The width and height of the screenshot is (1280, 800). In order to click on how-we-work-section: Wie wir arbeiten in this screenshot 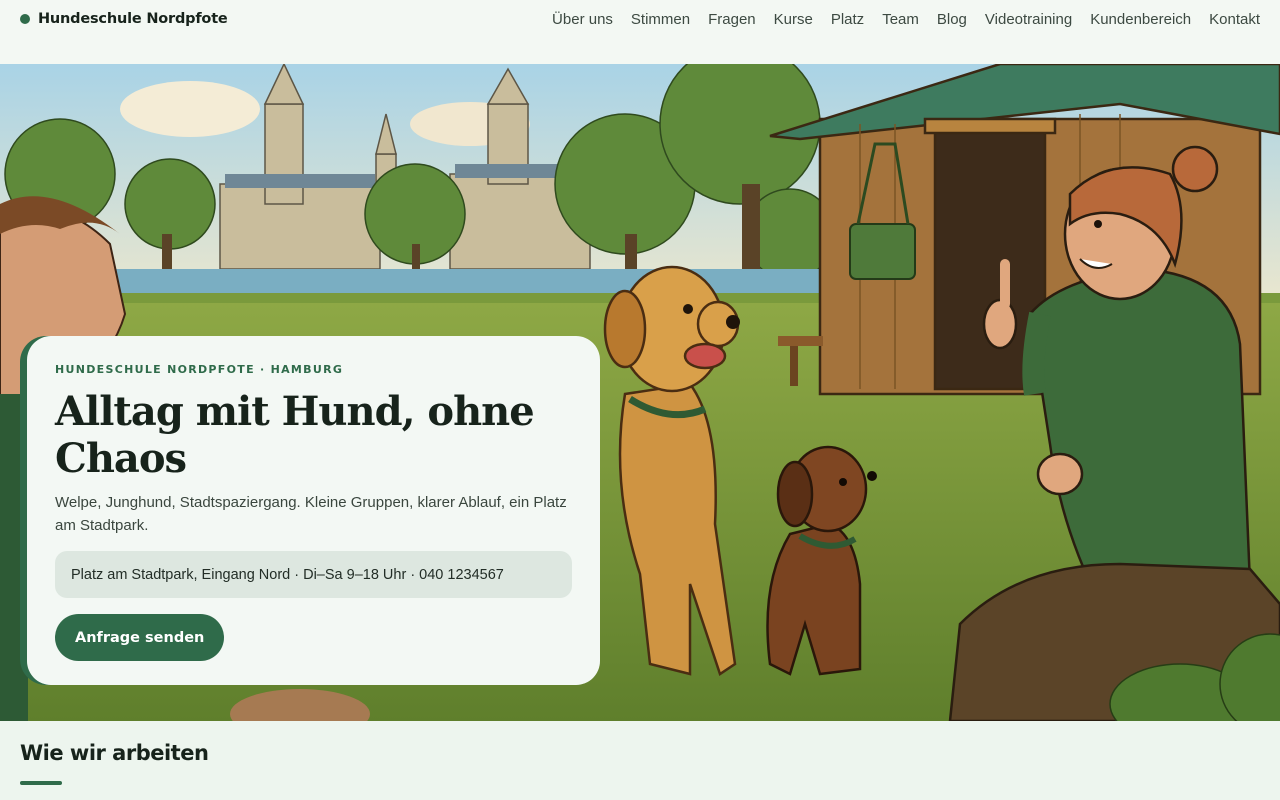, I will do `click(640, 760)`.